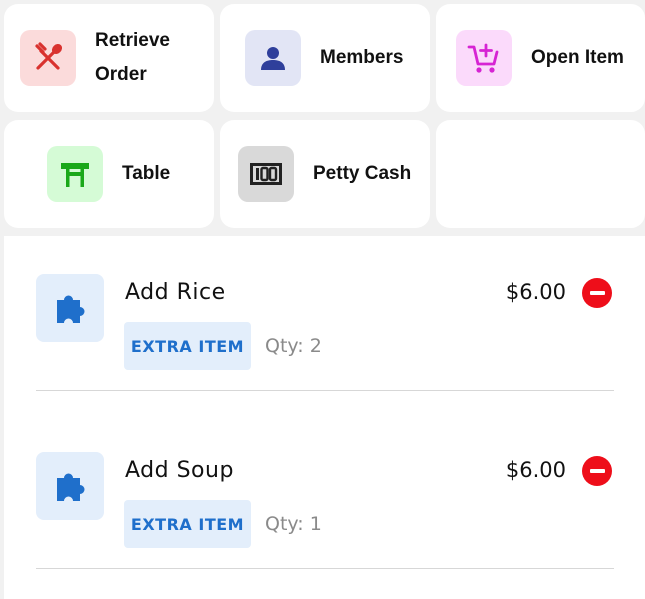 This screenshot has width=645, height=599. I want to click on person-icon, so click(273, 58).